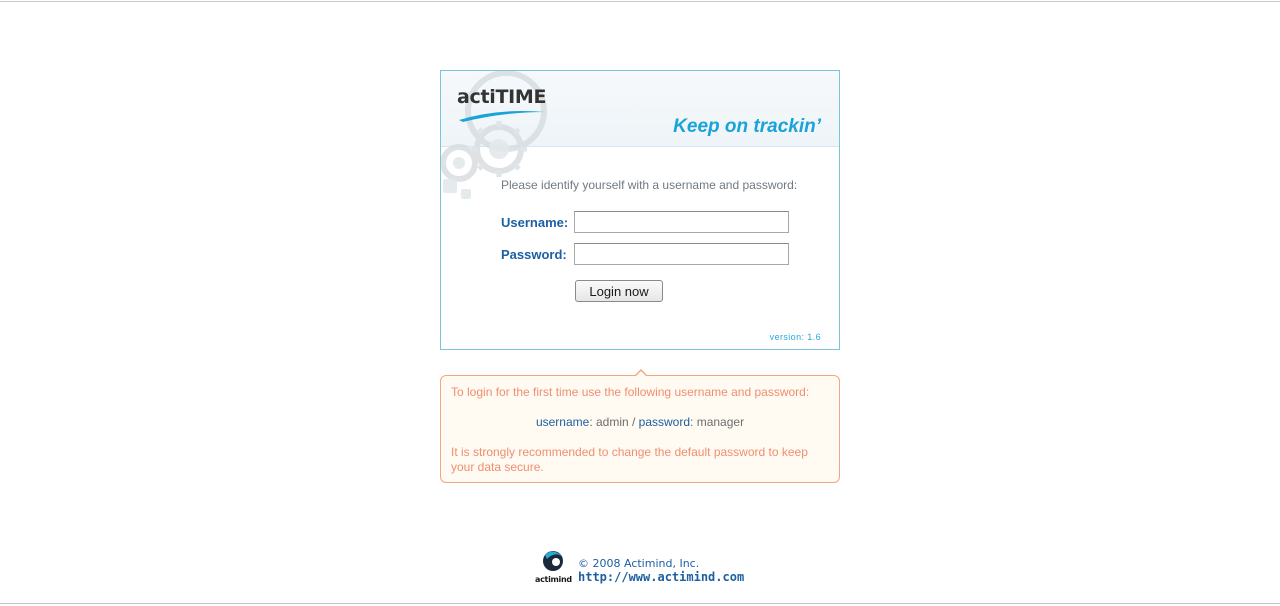 The width and height of the screenshot is (1280, 606). Describe the element at coordinates (502, 97) in the screenshot. I see `logo-text: actiTIME` at that location.